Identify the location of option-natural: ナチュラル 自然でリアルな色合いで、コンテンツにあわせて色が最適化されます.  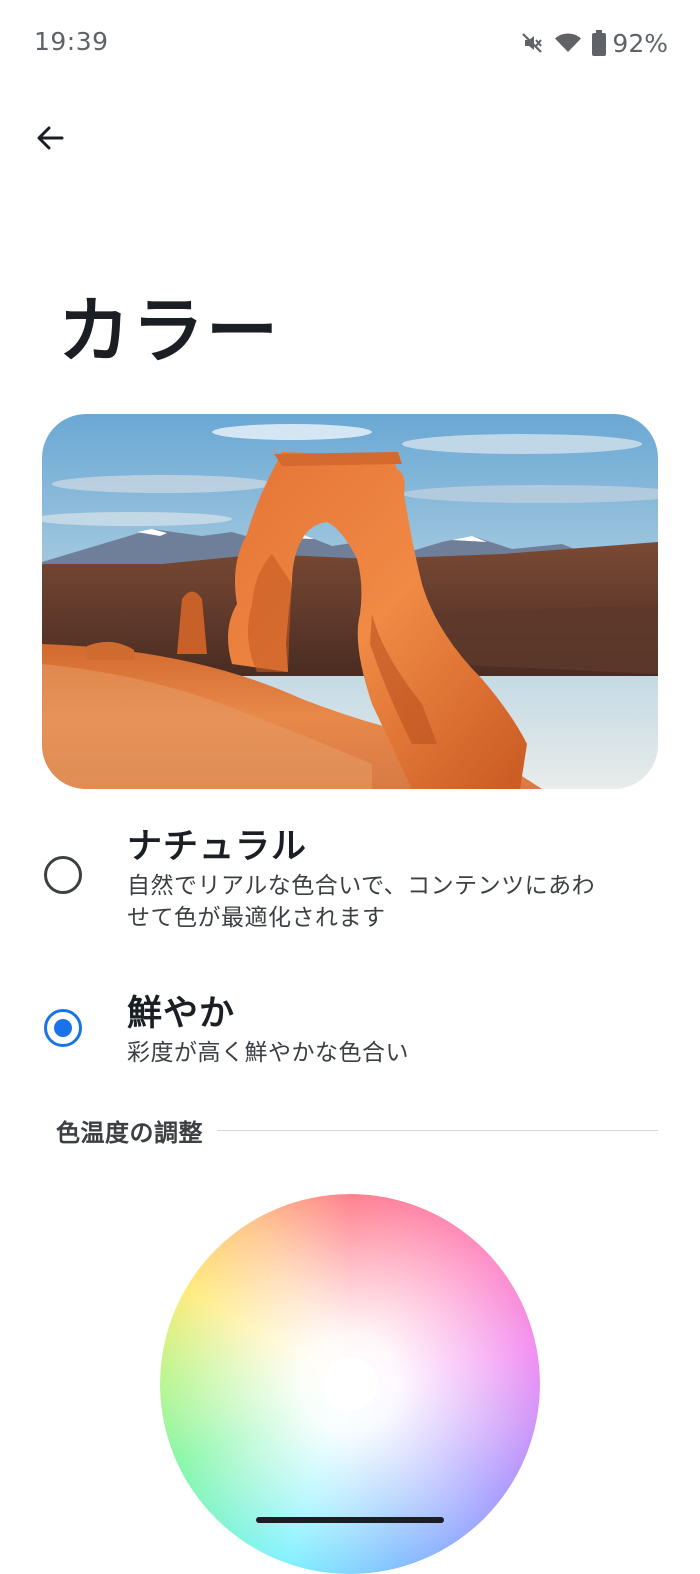
(350, 878).